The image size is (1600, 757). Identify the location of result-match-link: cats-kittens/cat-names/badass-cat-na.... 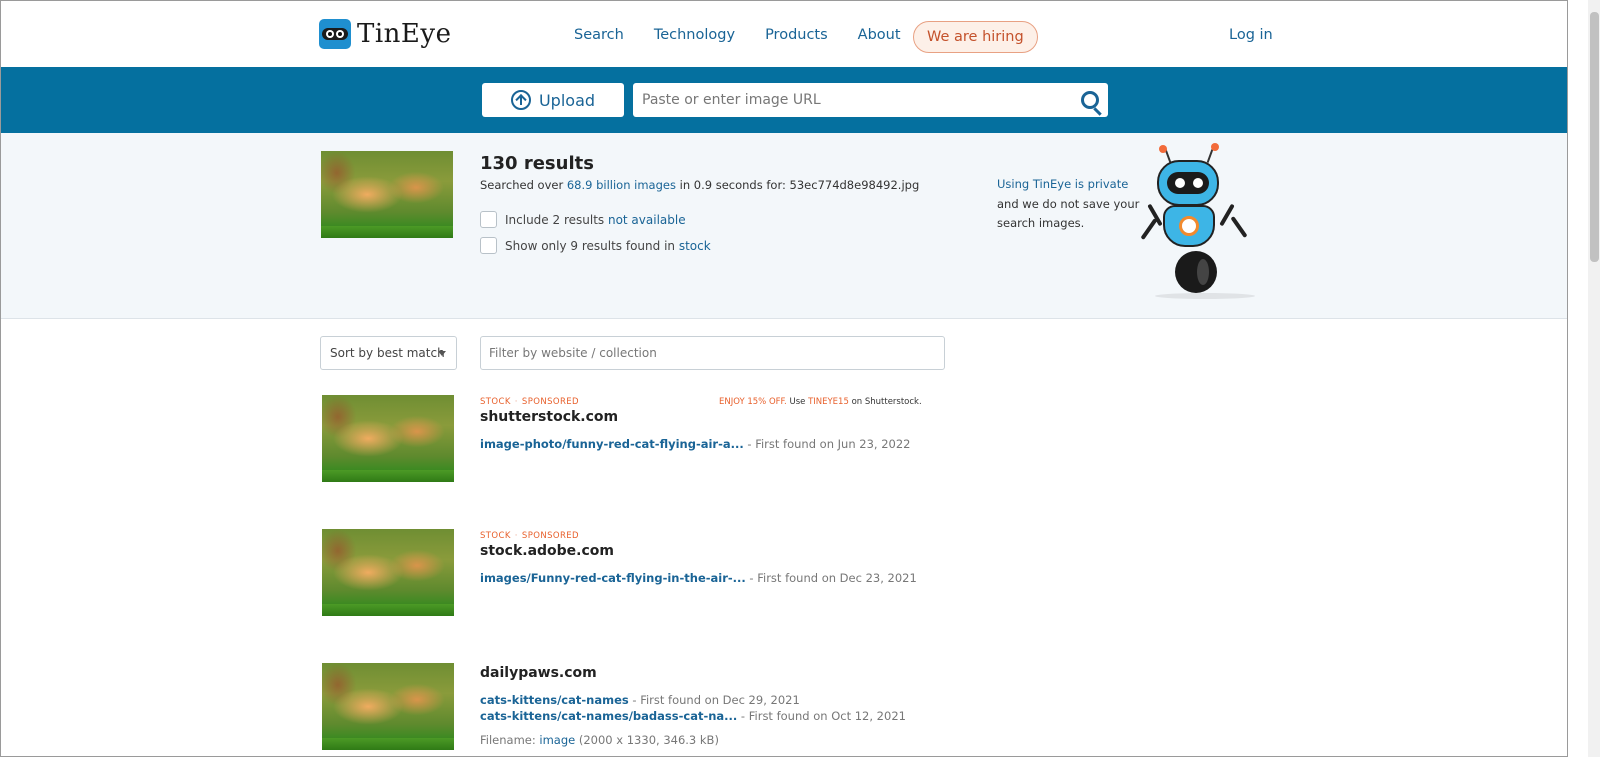
(608, 716).